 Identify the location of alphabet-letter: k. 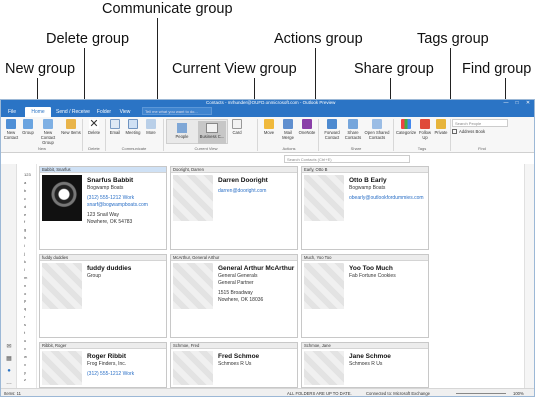
(25, 261).